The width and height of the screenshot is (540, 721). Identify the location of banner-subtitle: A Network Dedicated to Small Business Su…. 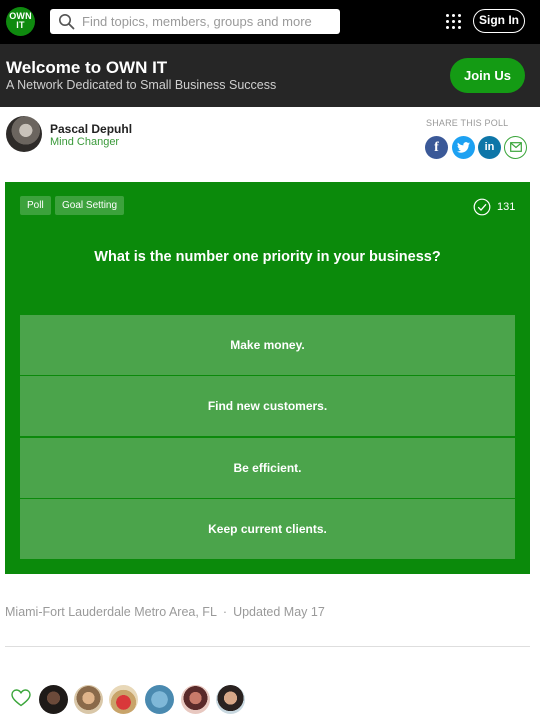
(141, 85).